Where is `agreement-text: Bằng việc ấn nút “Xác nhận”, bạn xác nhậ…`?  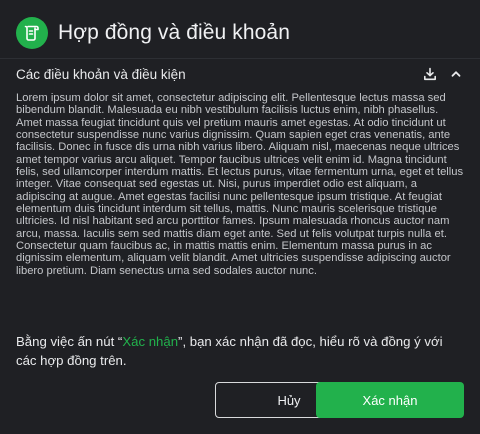 agreement-text: Bằng việc ấn nút “Xác nhận”, bạn xác nhậ… is located at coordinates (240, 351).